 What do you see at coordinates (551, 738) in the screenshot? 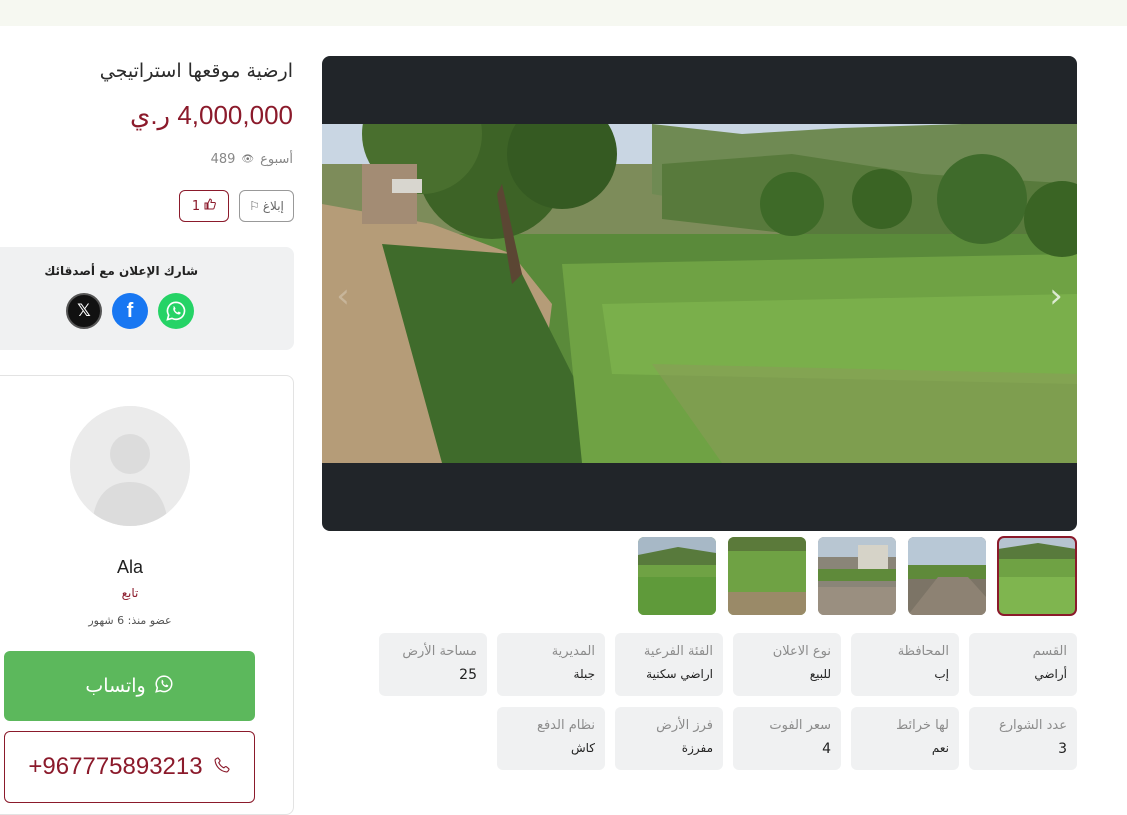
I see `spec-payment-system: نظام الدفع كاش` at bounding box center [551, 738].